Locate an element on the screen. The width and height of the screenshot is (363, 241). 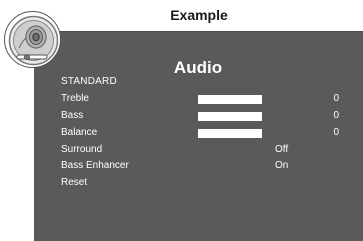
menu-item-treble: Treble 0 is located at coordinates (206, 100).